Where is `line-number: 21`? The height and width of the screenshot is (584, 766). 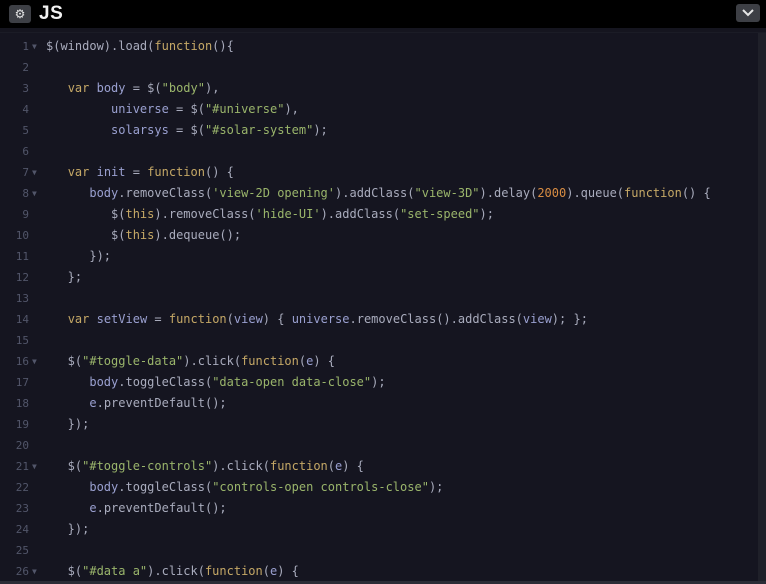
line-number: 21 is located at coordinates (22, 466).